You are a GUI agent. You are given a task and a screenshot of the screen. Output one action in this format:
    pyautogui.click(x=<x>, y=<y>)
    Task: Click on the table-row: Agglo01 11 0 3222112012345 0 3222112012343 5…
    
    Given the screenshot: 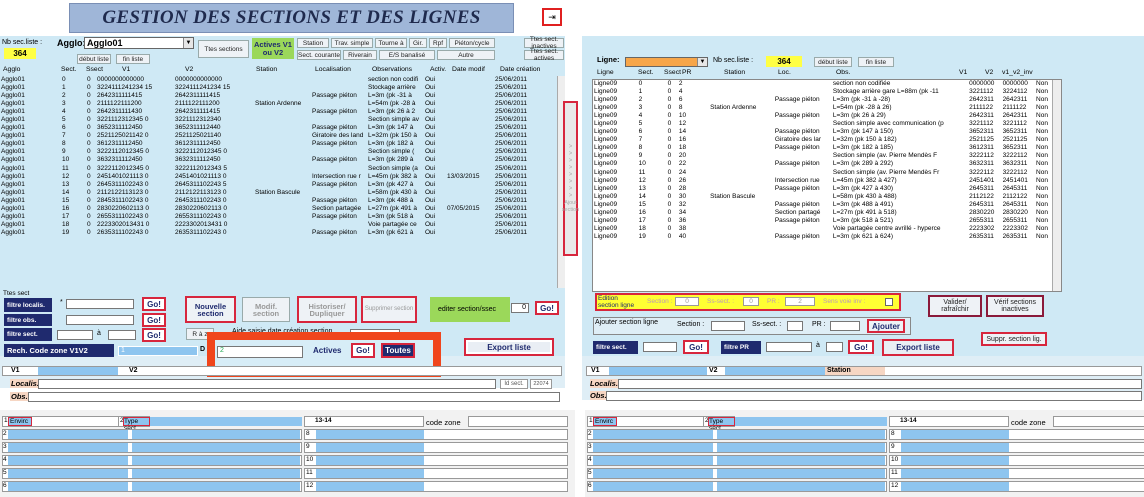 What is the action you would take?
    pyautogui.click(x=278, y=169)
    